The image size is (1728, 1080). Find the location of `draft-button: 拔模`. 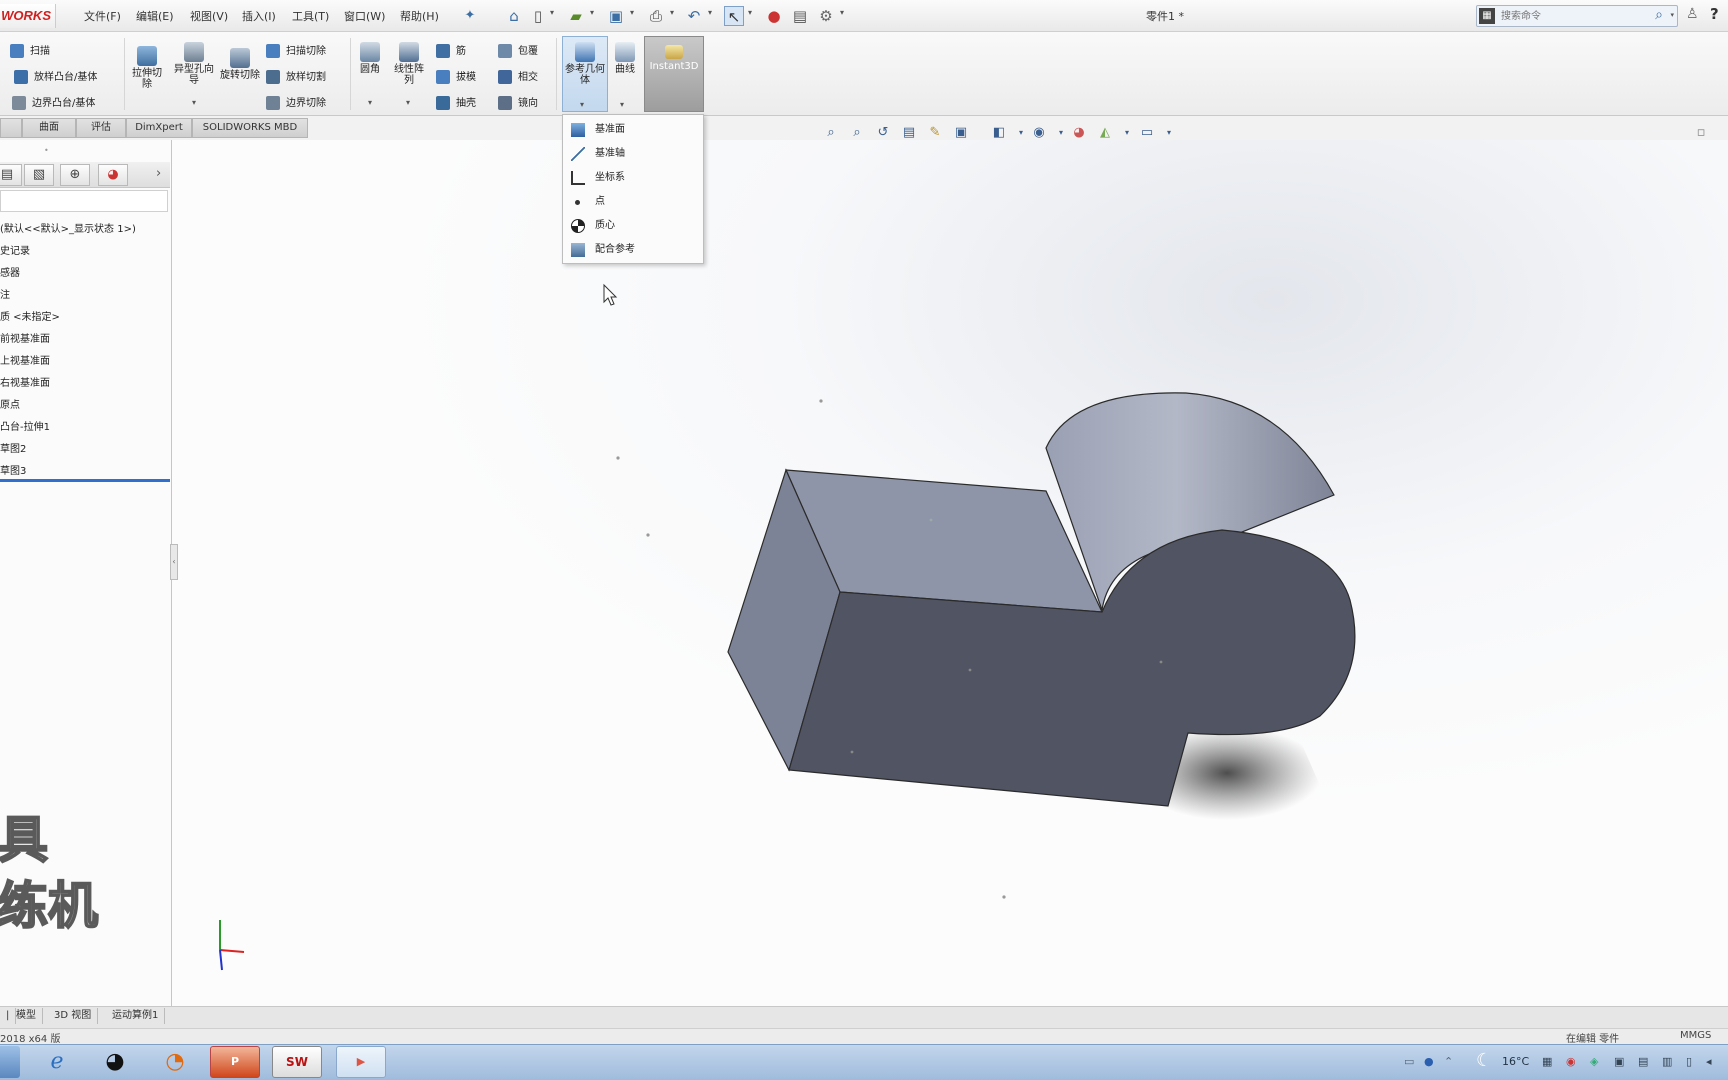

draft-button: 拔模 is located at coordinates (456, 76).